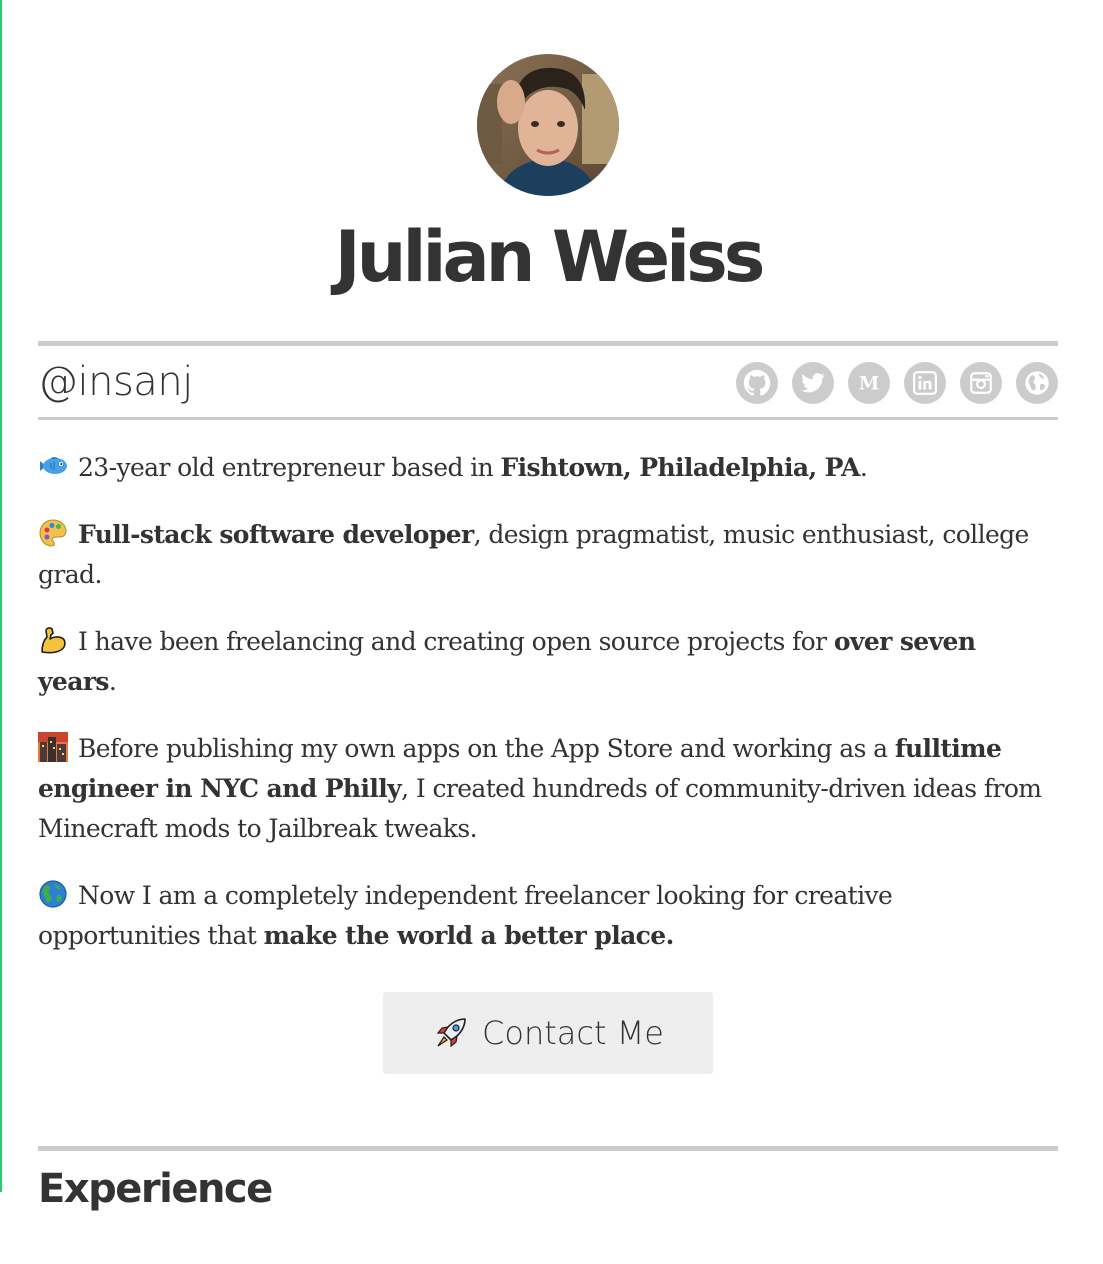 Image resolution: width=1103 pixels, height=1264 pixels. I want to click on bio-role-title: Full-stack software developer, so click(276, 534).